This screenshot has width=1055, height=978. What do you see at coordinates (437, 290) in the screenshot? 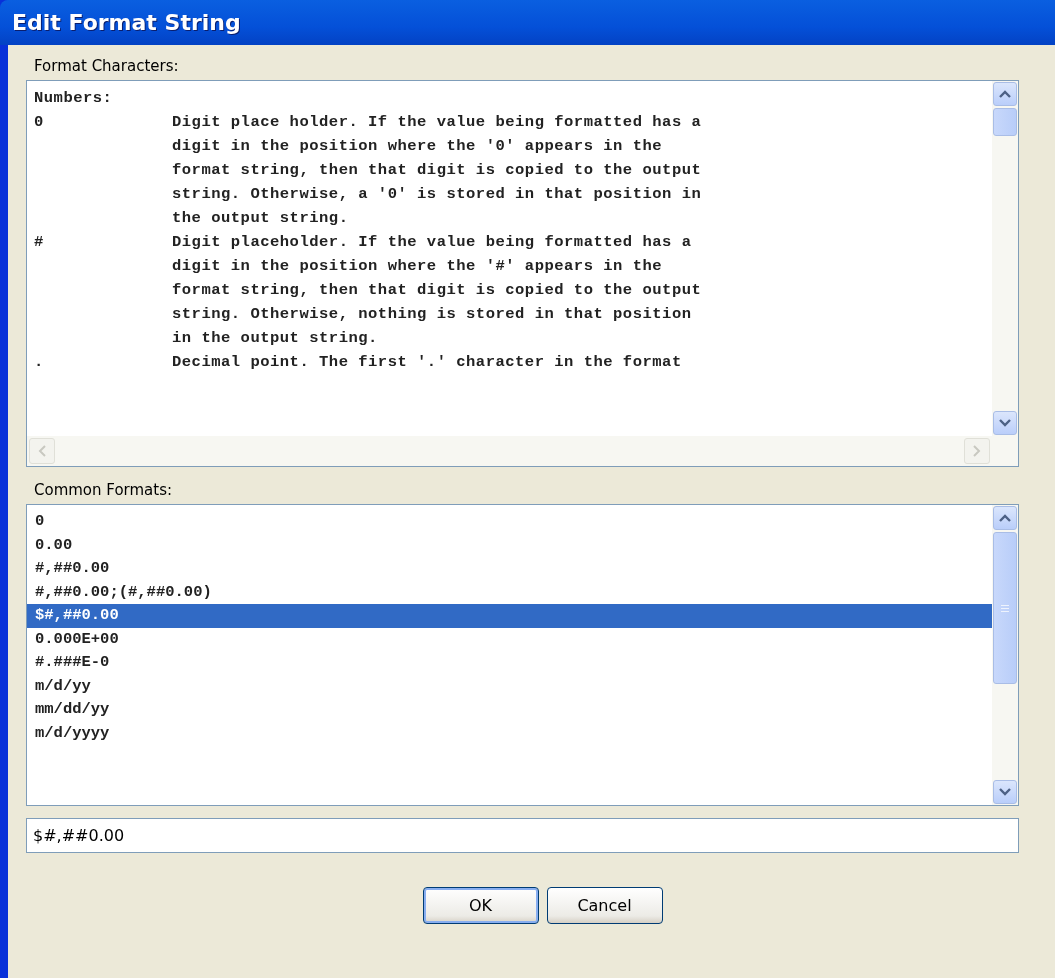
I see `format-description: Digit placeholder. If the value being formatted has a digit in the position where the '#' appears in the format string, then that digit is copied to the output string. Otherwise, nothing is stored in that position in the output string.` at bounding box center [437, 290].